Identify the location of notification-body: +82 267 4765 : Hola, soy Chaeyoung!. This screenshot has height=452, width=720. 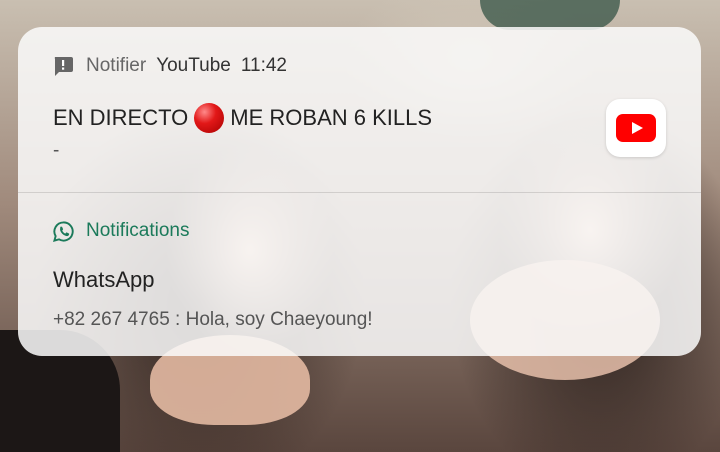
(213, 319).